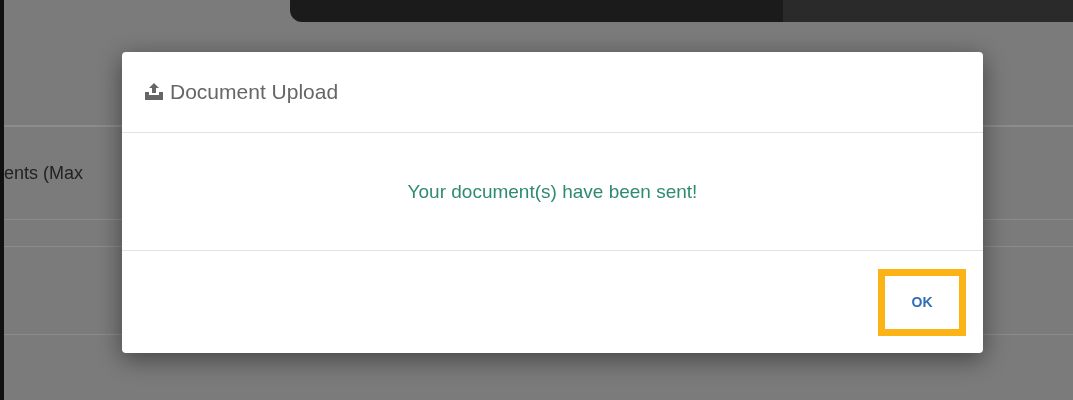 This screenshot has width=1073, height=400. What do you see at coordinates (154, 92) in the screenshot?
I see `upload-icon` at bounding box center [154, 92].